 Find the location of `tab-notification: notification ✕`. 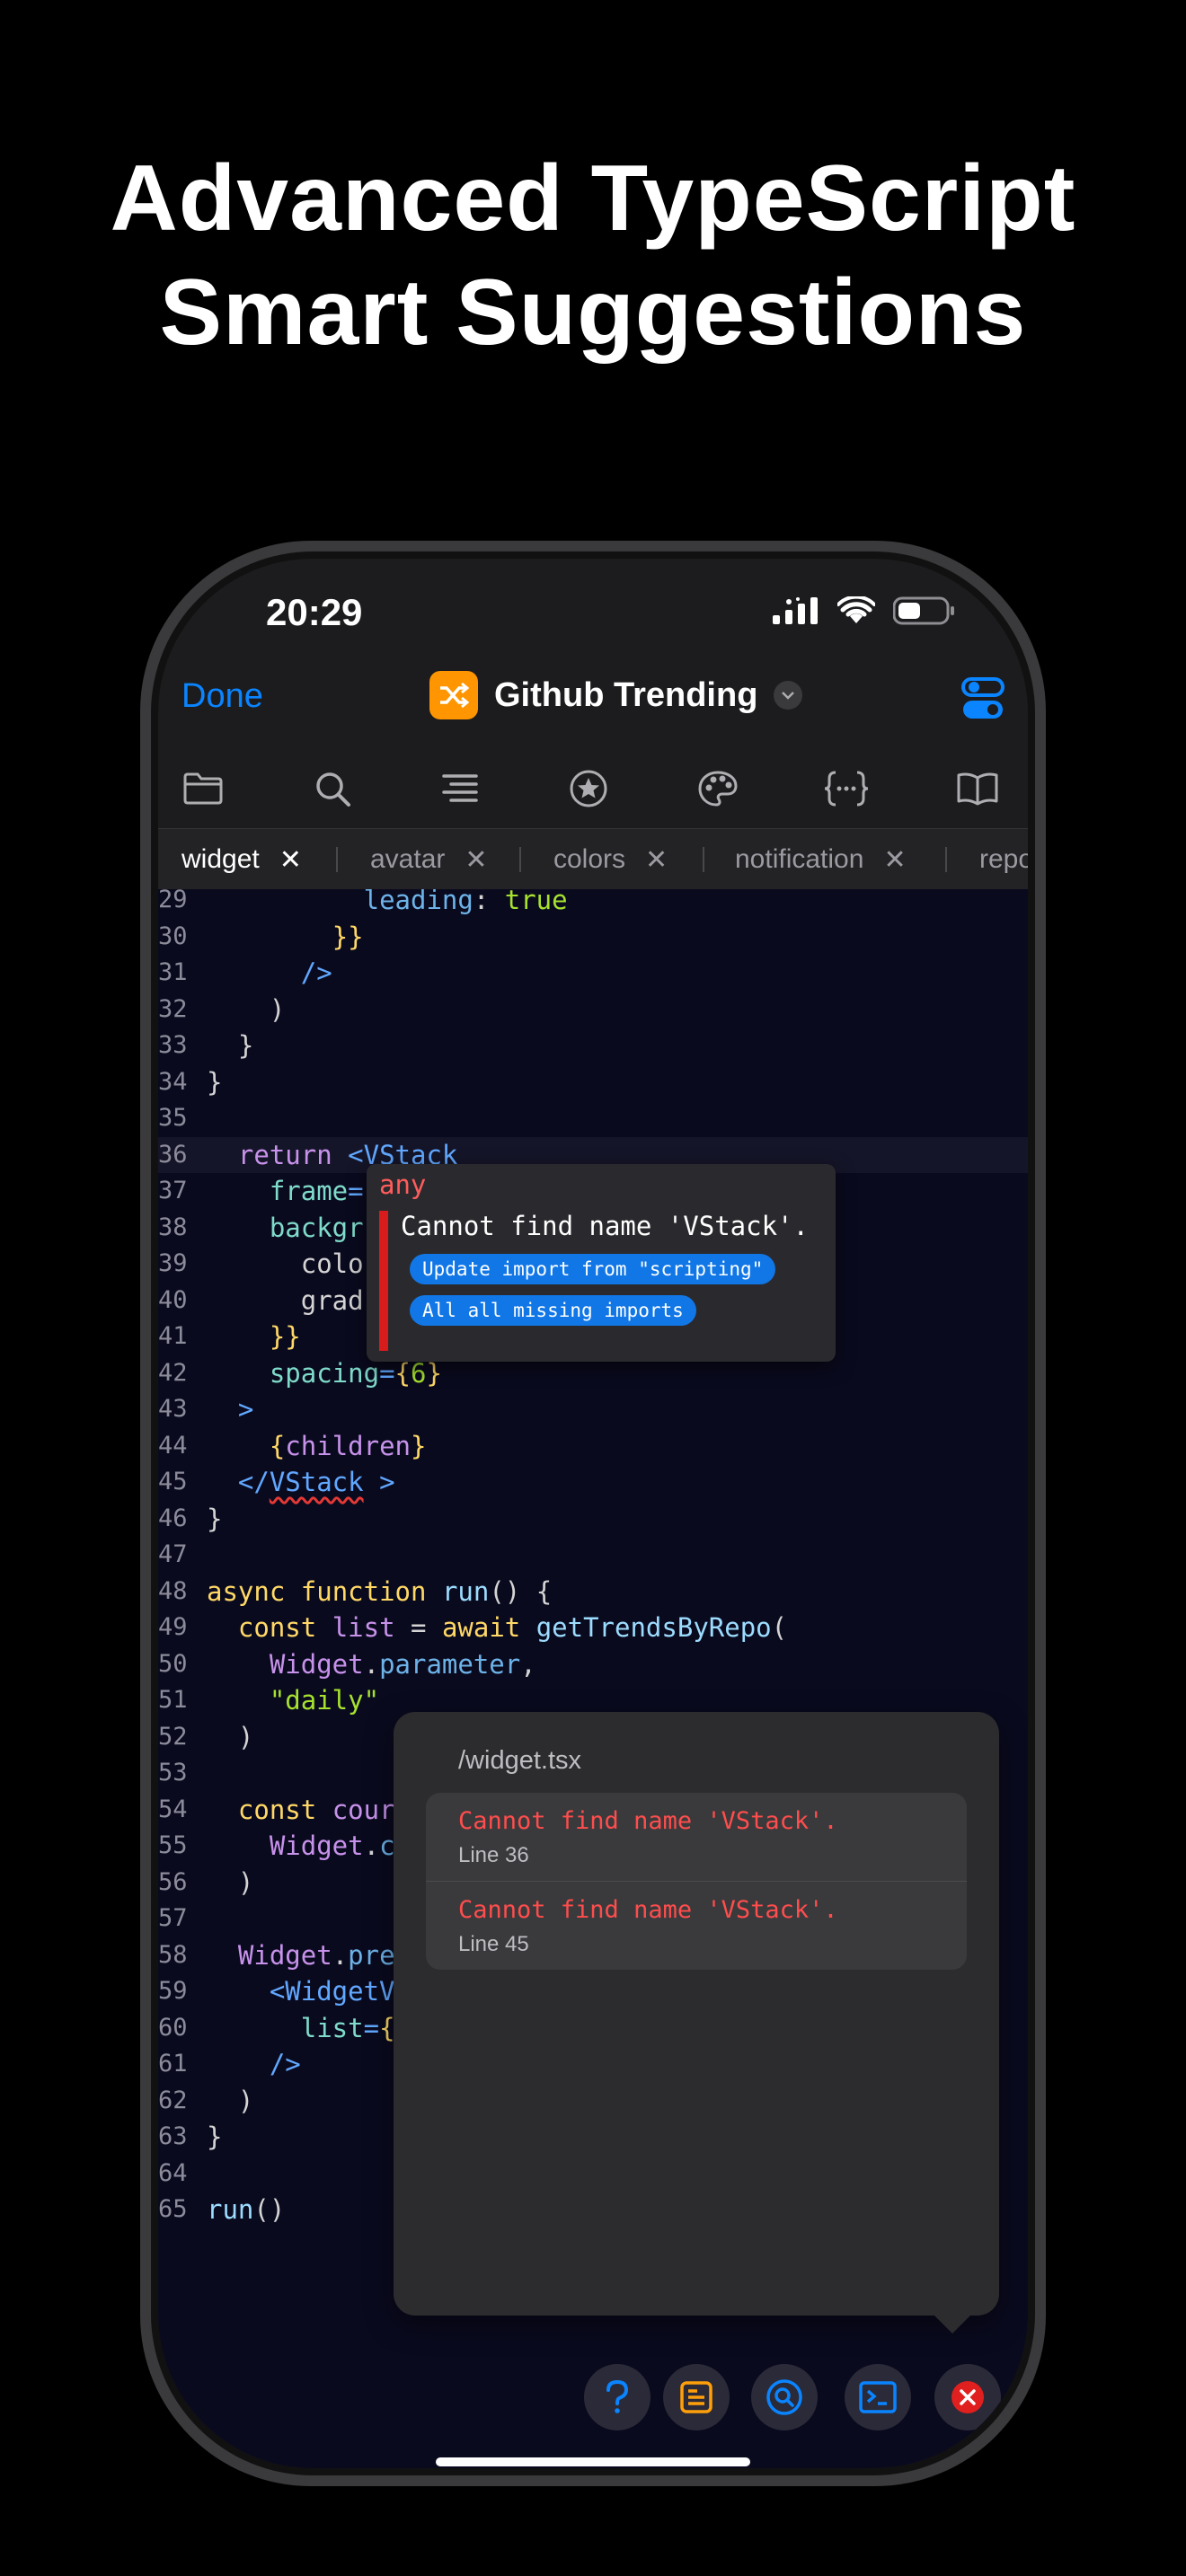

tab-notification: notification ✕ is located at coordinates (821, 859).